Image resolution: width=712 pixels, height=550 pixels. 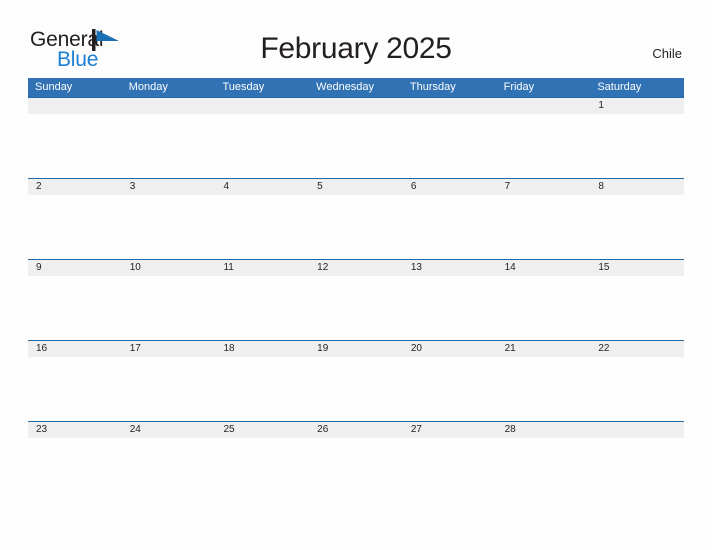 I want to click on week-date-strip: 1, so click(x=356, y=105).